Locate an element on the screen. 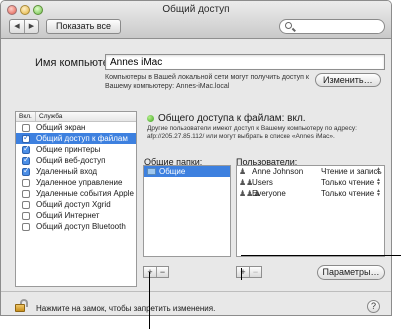 This screenshot has height=329, width=401. service-row: Общий доступ Xgrid is located at coordinates (76, 204).